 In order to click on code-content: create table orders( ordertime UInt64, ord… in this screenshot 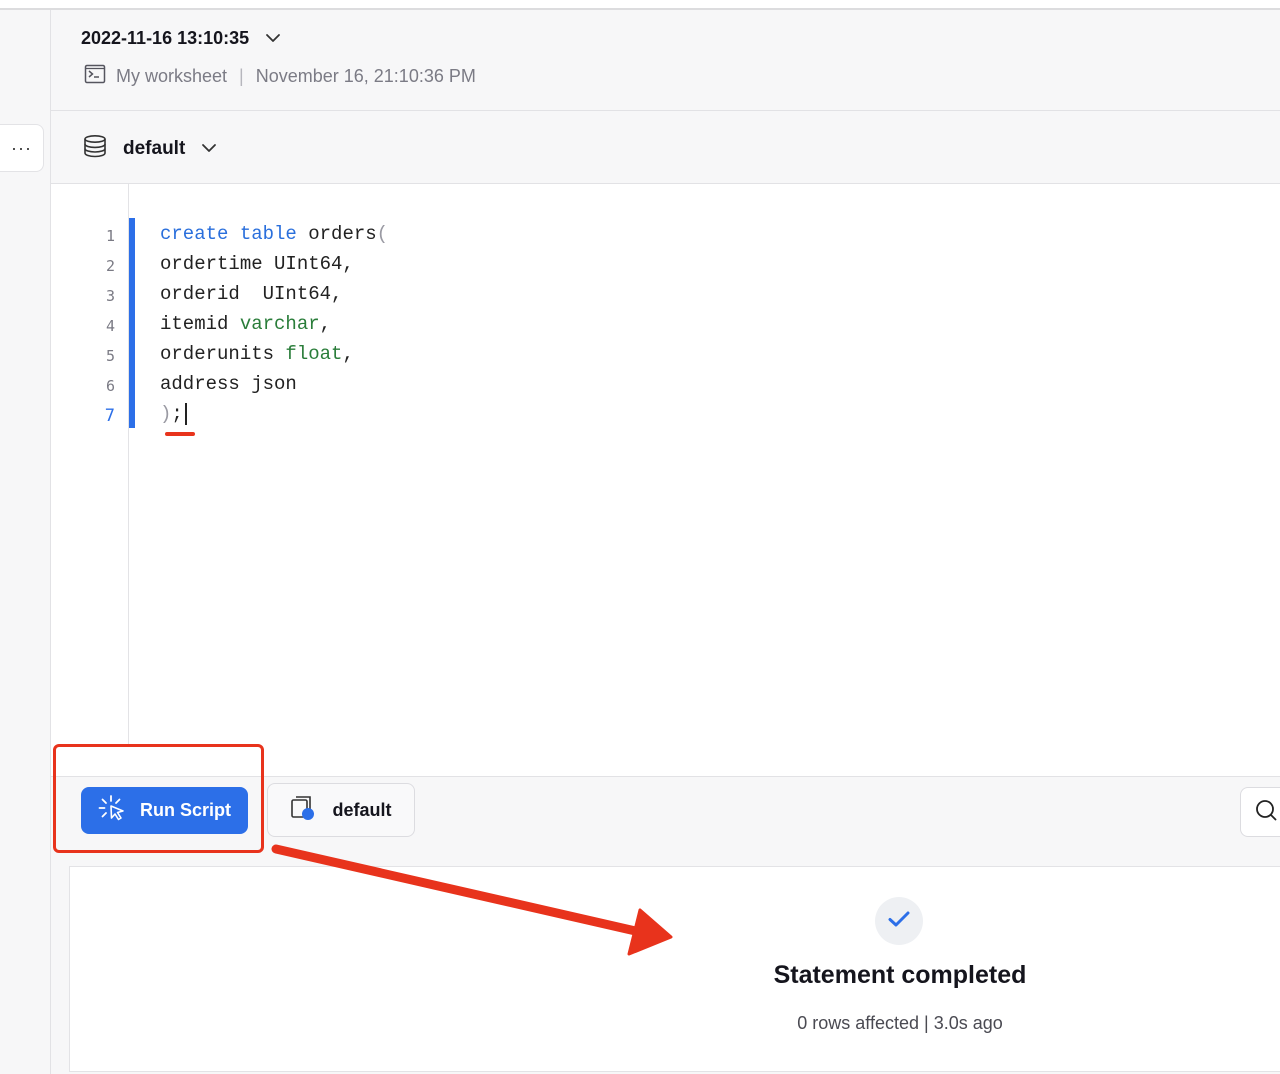, I will do `click(274, 324)`.